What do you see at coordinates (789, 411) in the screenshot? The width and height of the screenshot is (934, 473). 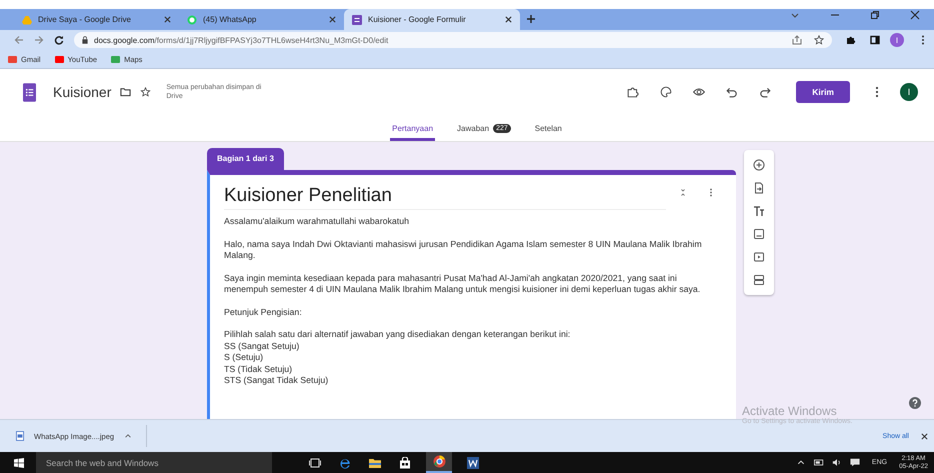 I see `activation-title: Activate Windows` at bounding box center [789, 411].